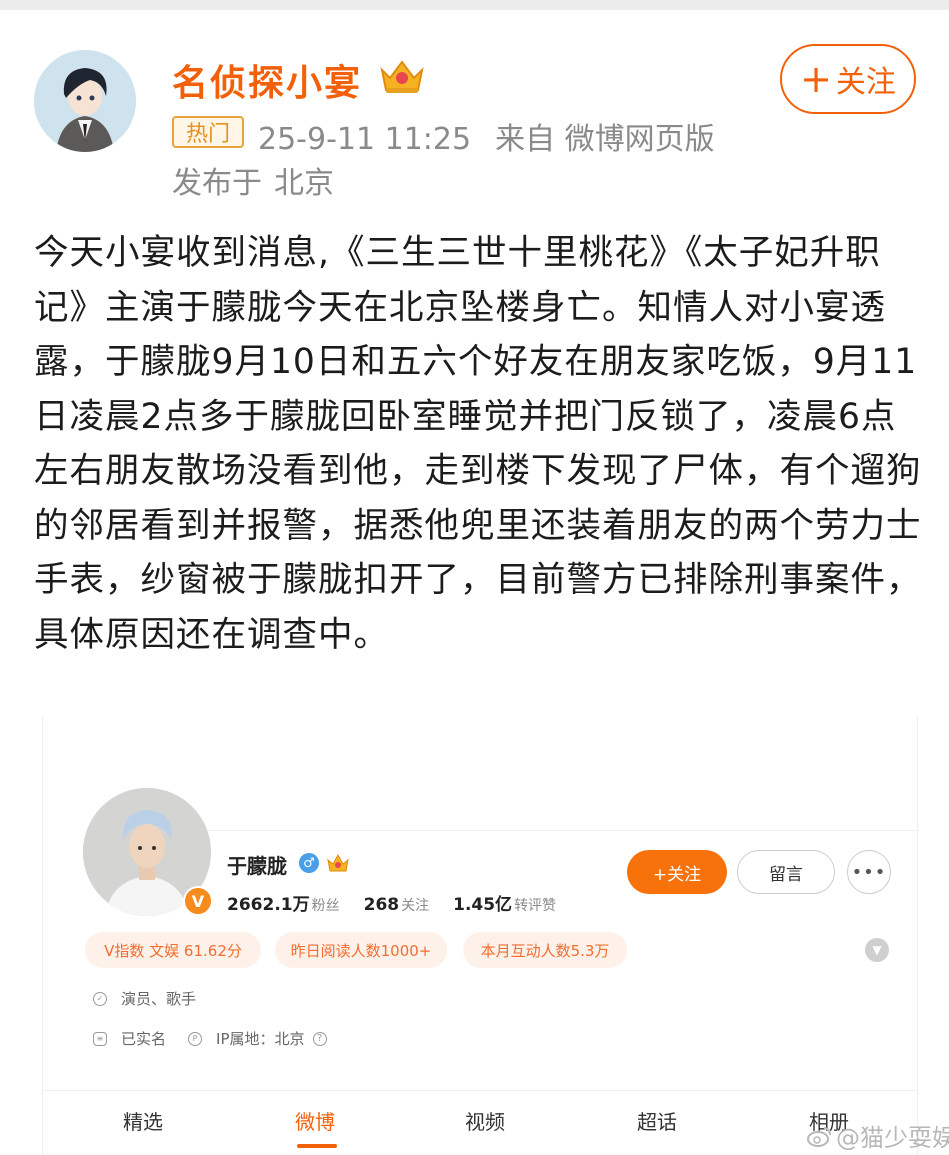 Image resolution: width=949 pixels, height=1155 pixels. I want to click on follow-button-label: 关注, so click(865, 82).